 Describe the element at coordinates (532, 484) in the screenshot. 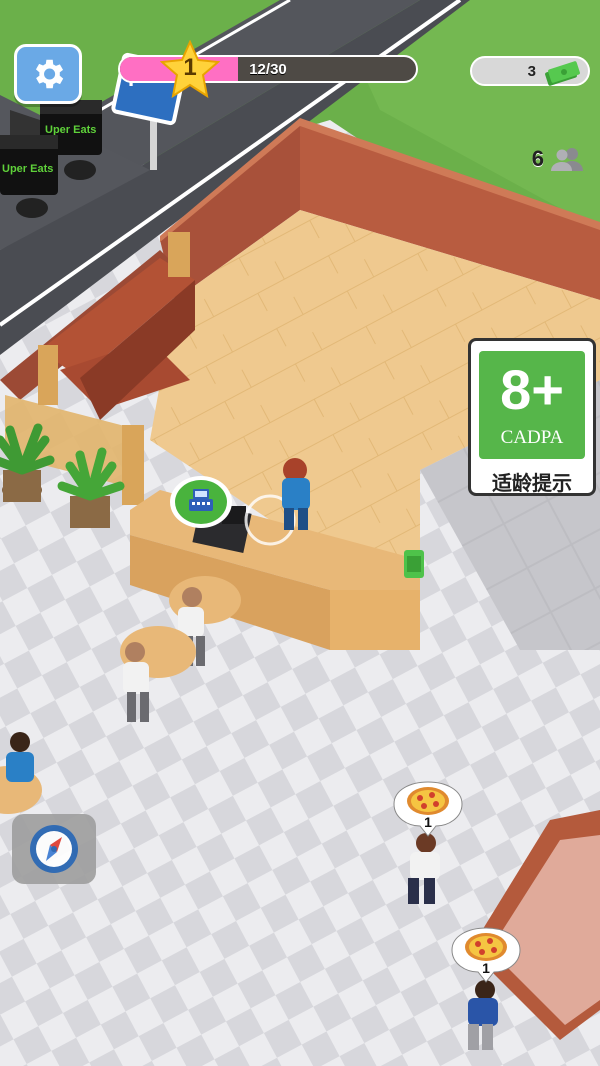

I see `age-rating-label: 适龄提示` at that location.